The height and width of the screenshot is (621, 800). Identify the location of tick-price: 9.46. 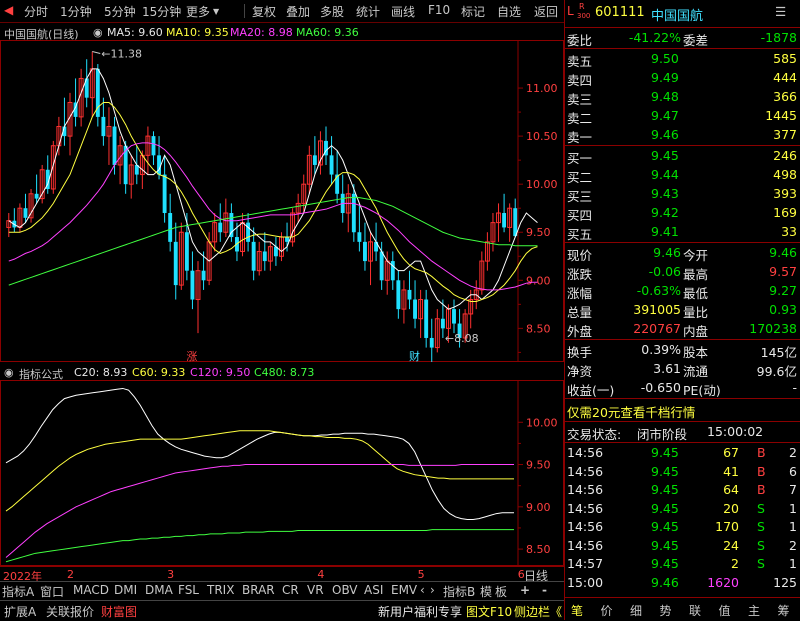
(665, 582).